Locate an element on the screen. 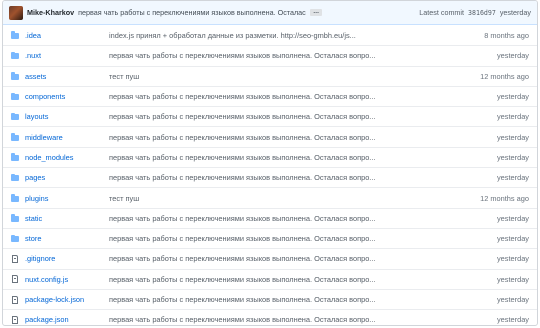  commit-age: 12 months ago is located at coordinates (504, 198).